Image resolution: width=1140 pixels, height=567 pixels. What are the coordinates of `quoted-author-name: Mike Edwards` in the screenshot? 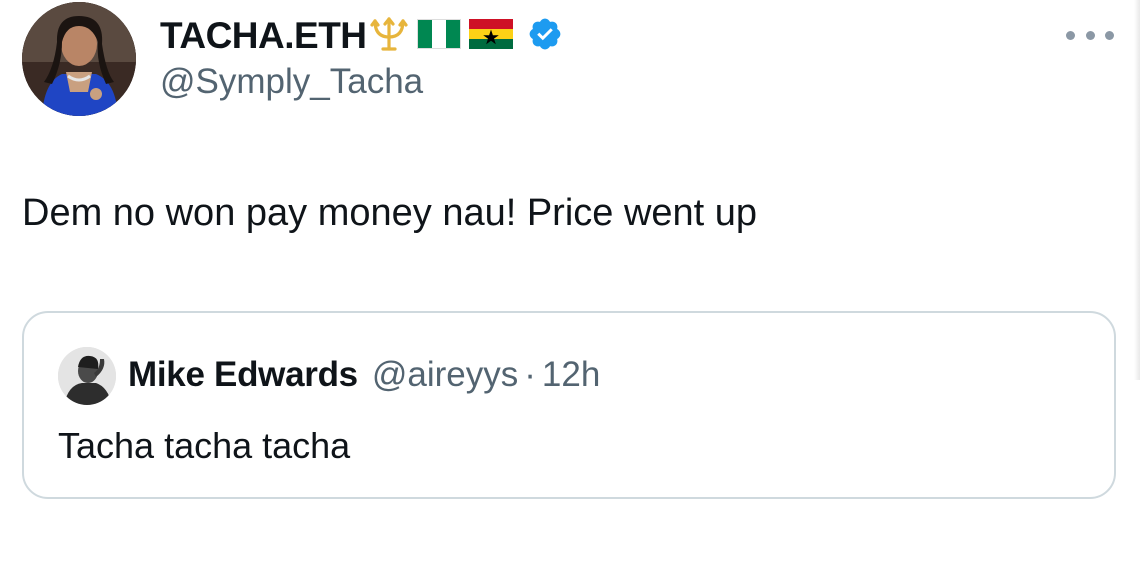 It's located at (243, 375).